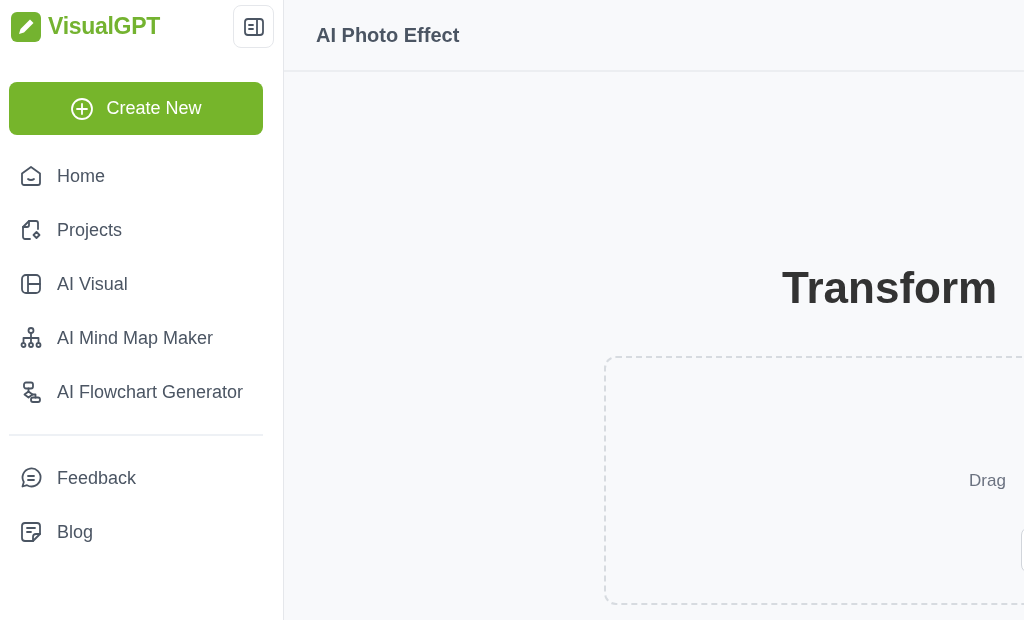 This screenshot has width=1024, height=620. Describe the element at coordinates (141, 532) in the screenshot. I see `sidebar-item: Blog` at that location.